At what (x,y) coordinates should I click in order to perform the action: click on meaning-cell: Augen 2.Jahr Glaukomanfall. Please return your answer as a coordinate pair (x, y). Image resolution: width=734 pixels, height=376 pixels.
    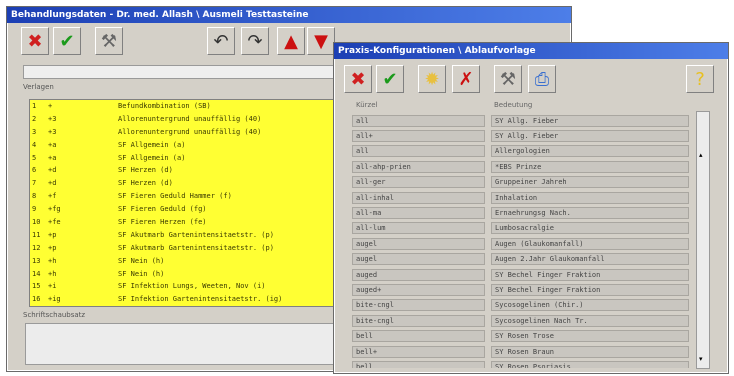
    Looking at the image, I should click on (590, 259).